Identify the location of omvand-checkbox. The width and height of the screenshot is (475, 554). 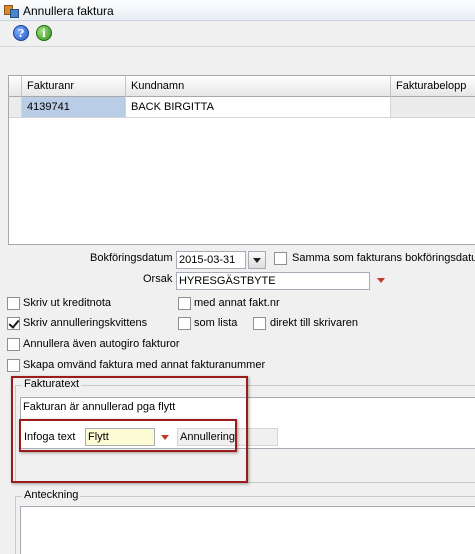
(13, 365).